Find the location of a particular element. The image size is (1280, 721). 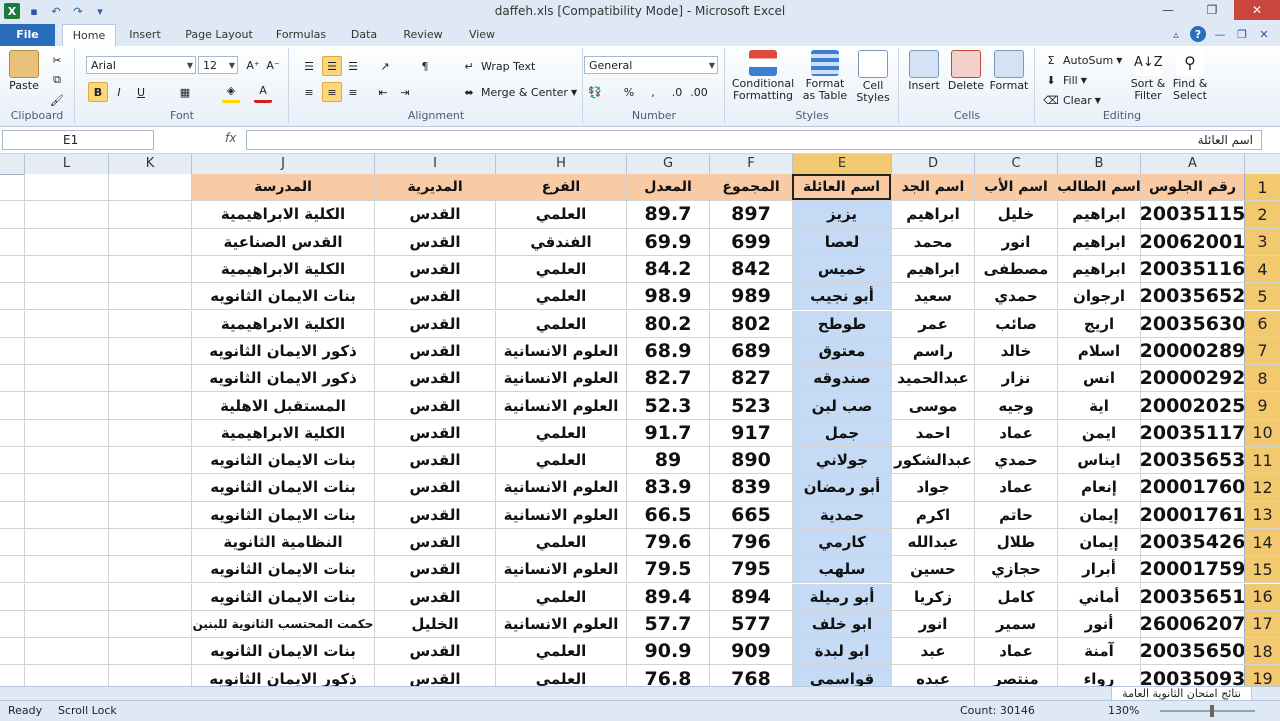

cell-f: 842 is located at coordinates (750, 269).